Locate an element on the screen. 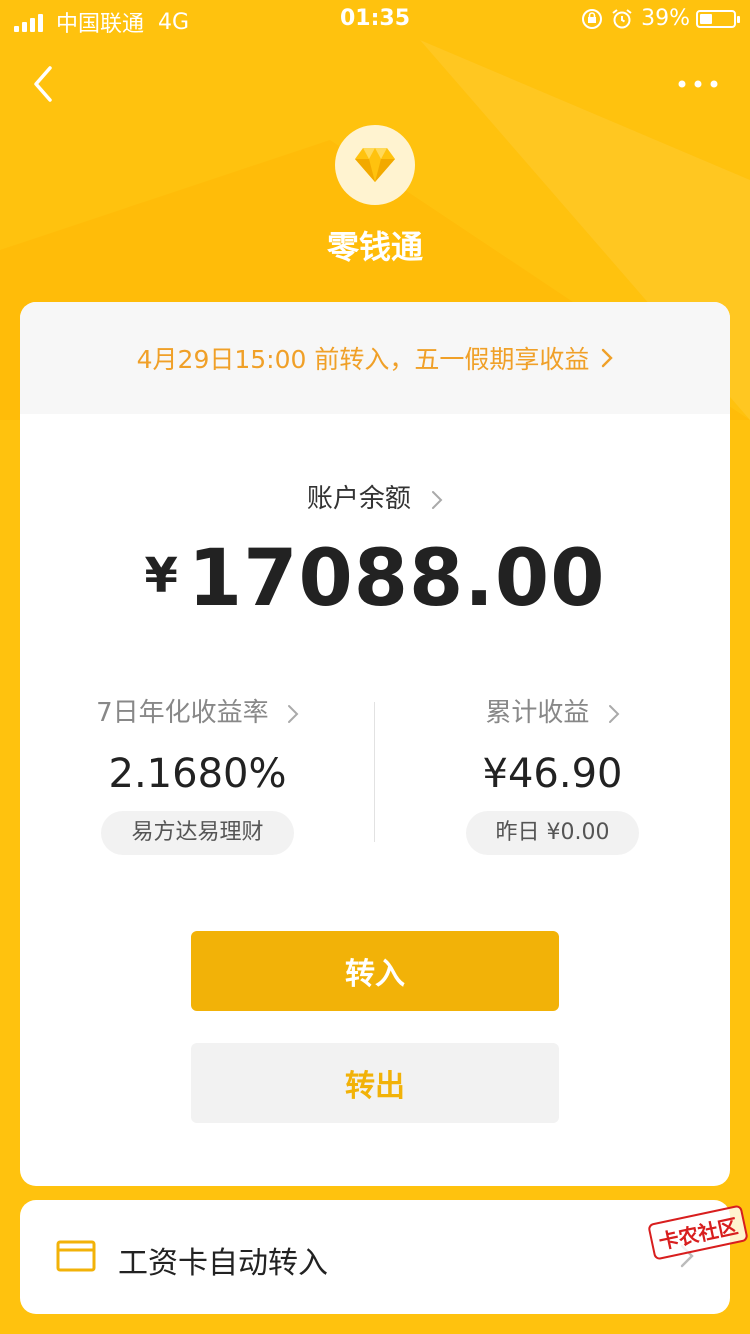 Image resolution: width=750 pixels, height=1334 pixels. battery-level is located at coordinates (706, 18).